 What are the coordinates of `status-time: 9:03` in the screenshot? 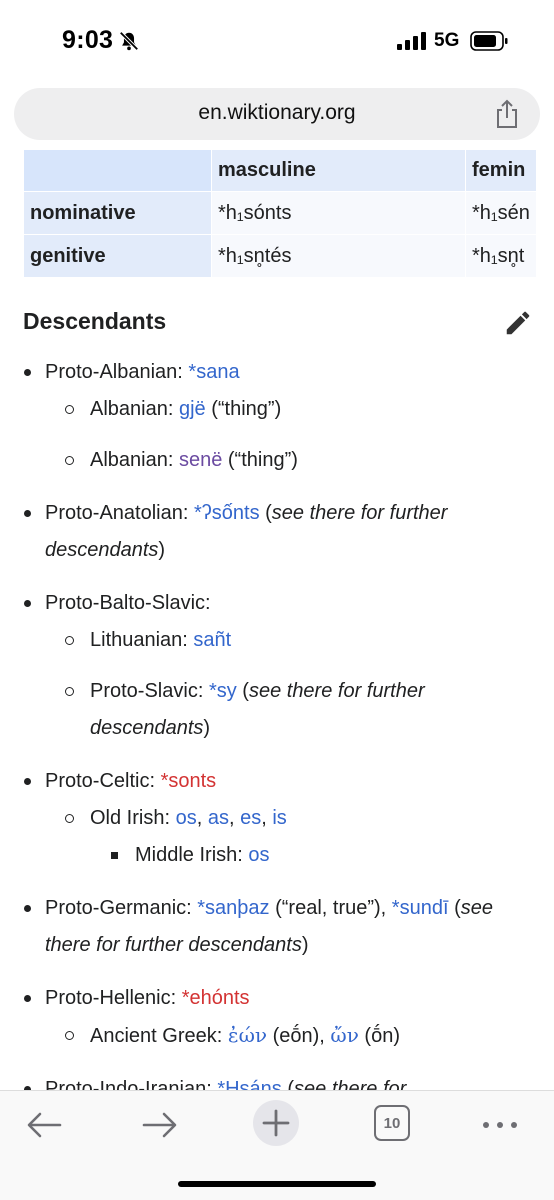 It's located at (88, 40).